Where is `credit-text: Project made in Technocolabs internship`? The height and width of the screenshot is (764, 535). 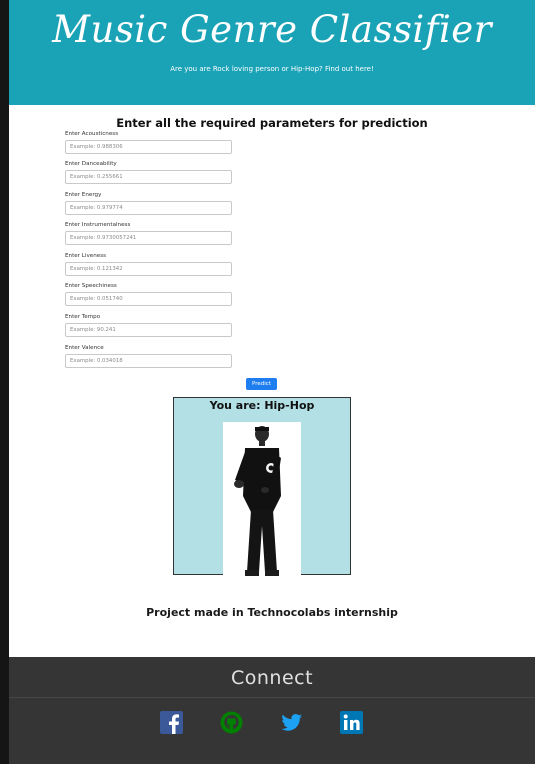 credit-text: Project made in Technocolabs internship is located at coordinates (272, 612).